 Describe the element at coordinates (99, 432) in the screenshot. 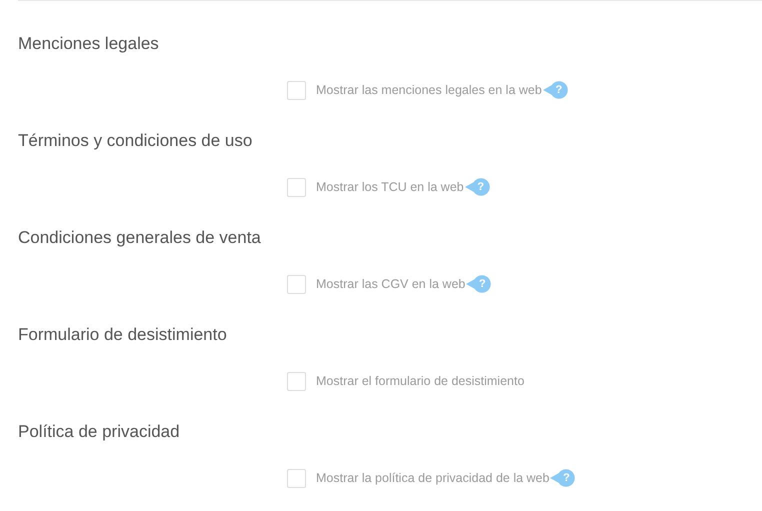

I see `section-heading: Política de privacidad` at that location.